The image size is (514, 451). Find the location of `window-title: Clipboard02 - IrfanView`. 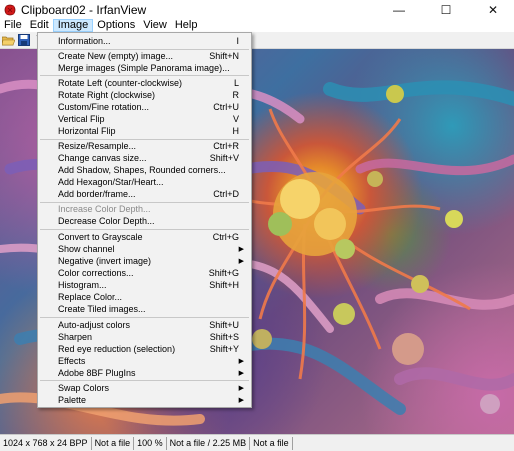

window-title: Clipboard02 - IrfanView is located at coordinates (84, 9).